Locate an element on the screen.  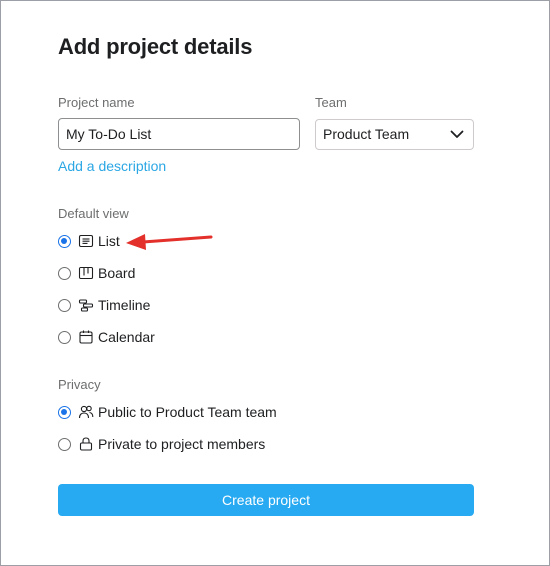
create-project-button: Create project is located at coordinates (266, 500).